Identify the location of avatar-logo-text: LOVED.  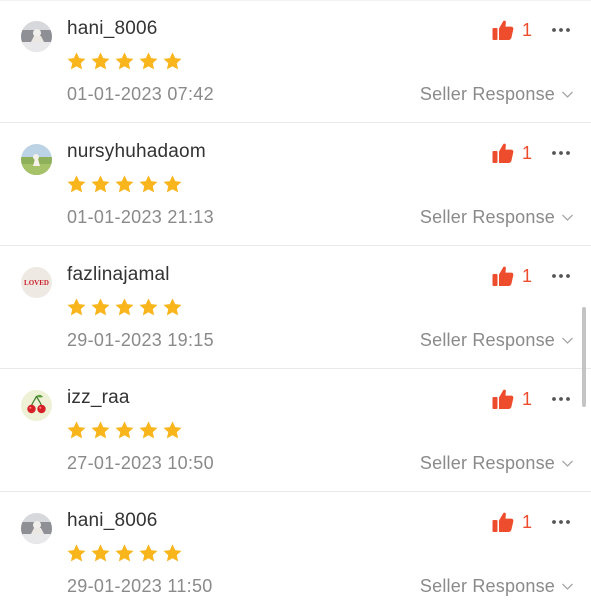
(36, 283).